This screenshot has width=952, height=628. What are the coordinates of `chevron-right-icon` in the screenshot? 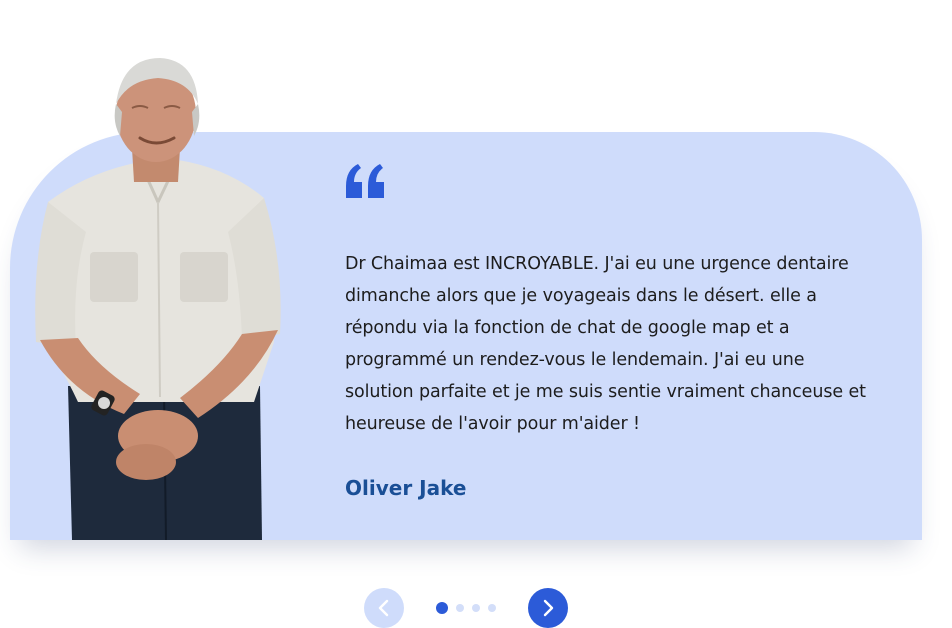 It's located at (548, 608).